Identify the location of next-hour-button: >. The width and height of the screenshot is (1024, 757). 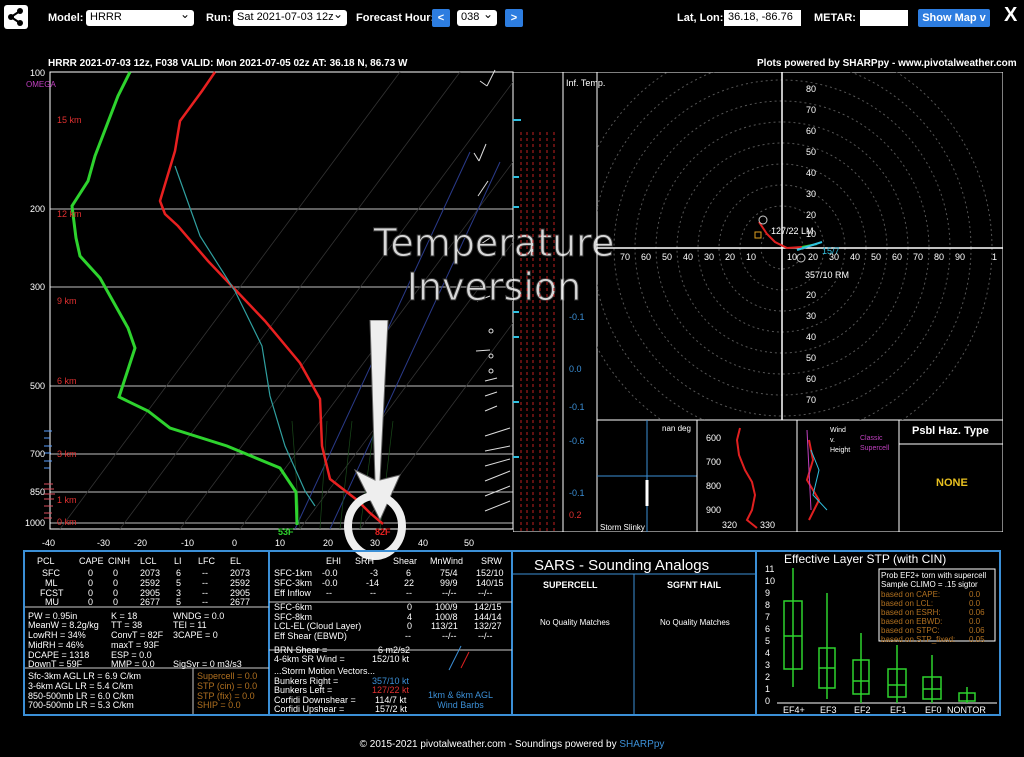
(514, 18).